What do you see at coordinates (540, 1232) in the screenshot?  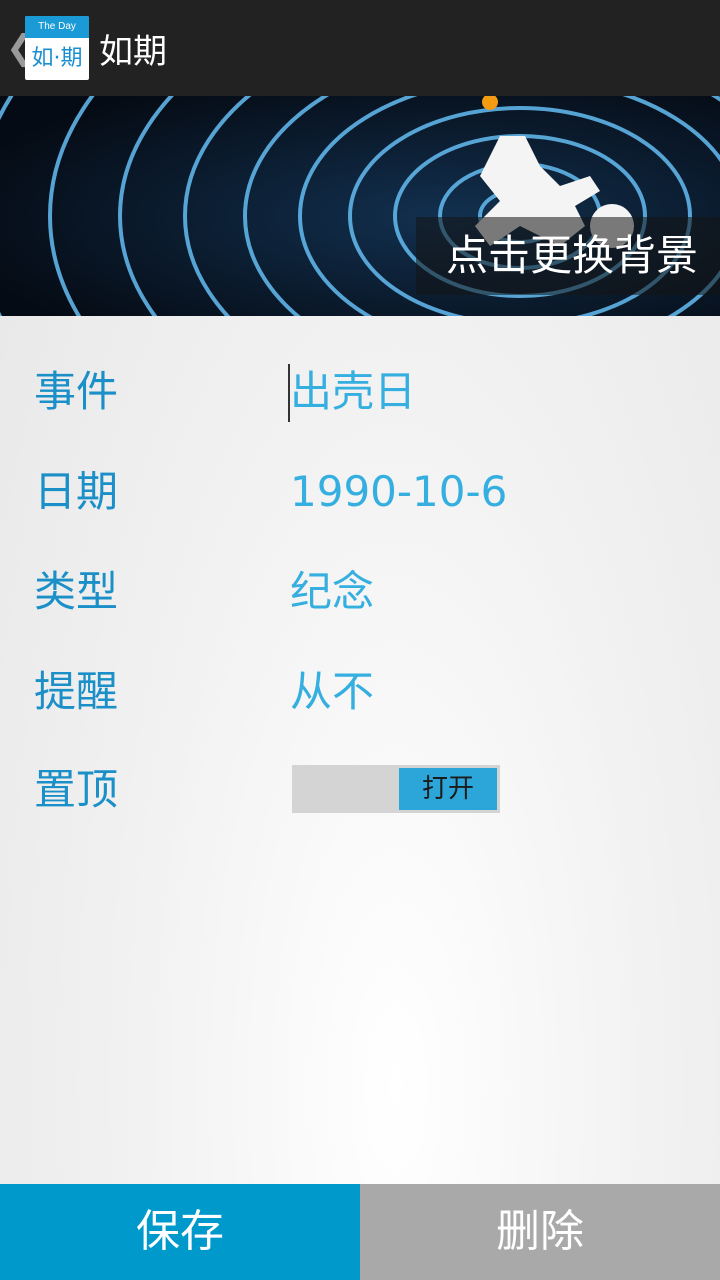 I see `delete-button: 删除` at bounding box center [540, 1232].